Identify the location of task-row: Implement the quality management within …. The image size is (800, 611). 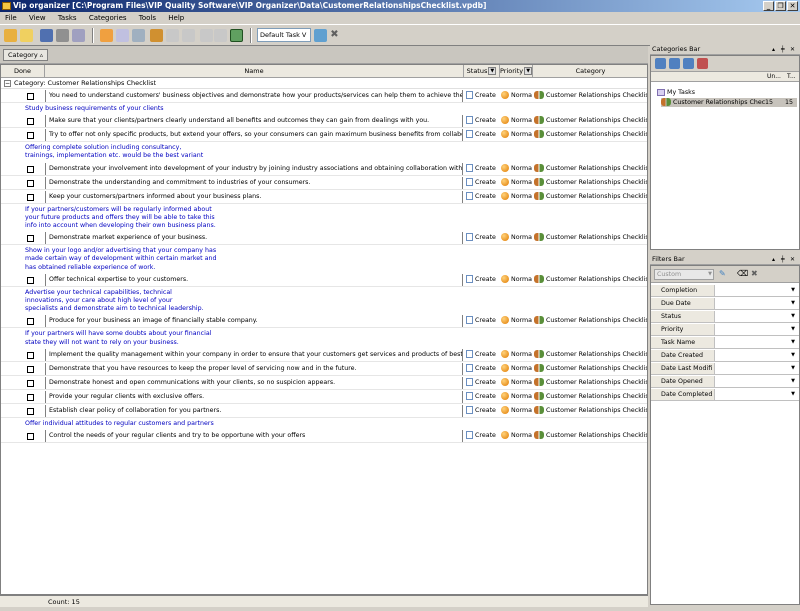
(324, 355).